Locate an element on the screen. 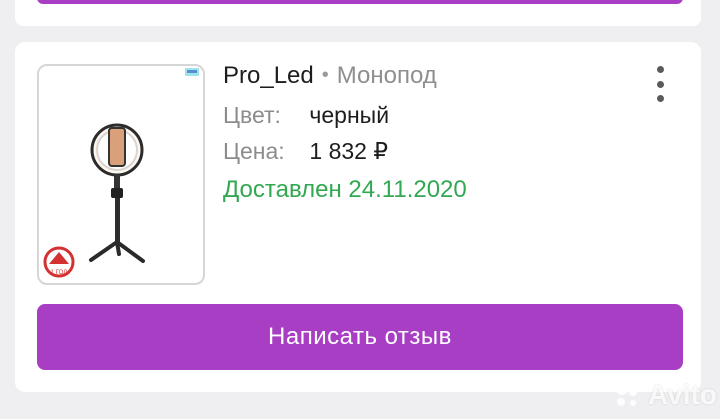 This screenshot has height=419, width=720. color-value: черный is located at coordinates (349, 115).